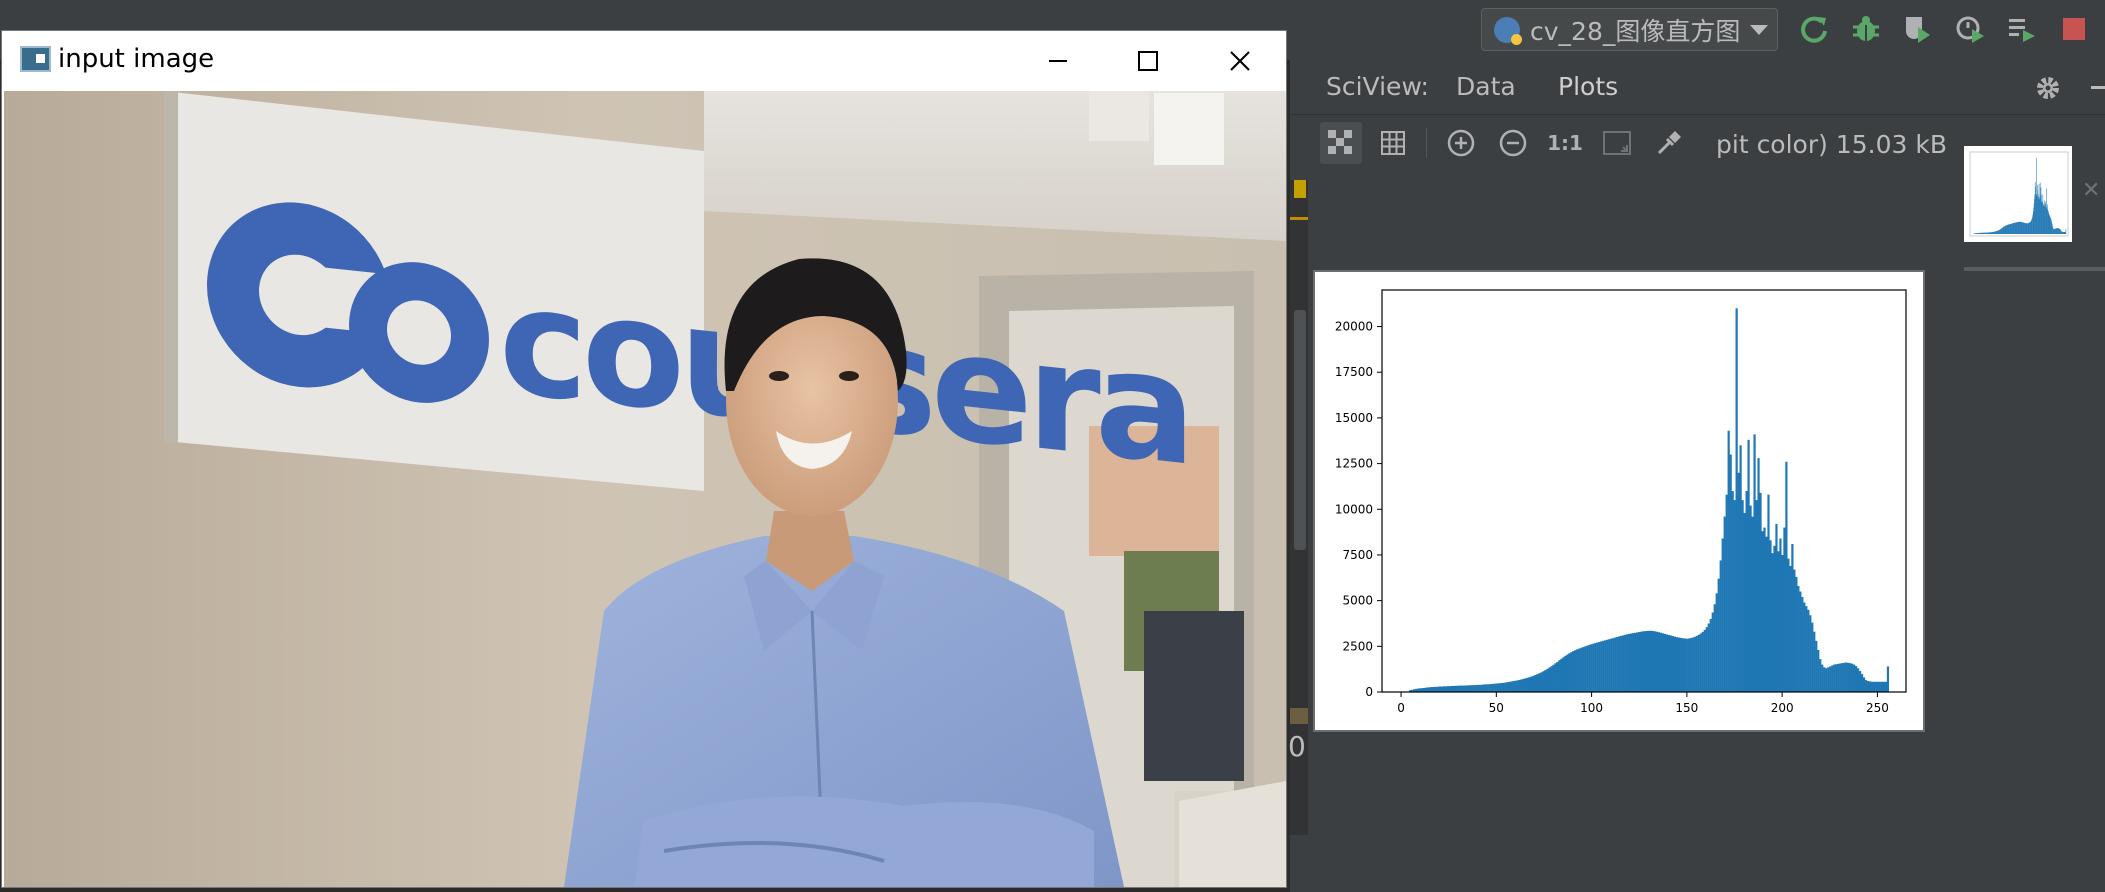  I want to click on scrollbar, so click(1300, 430).